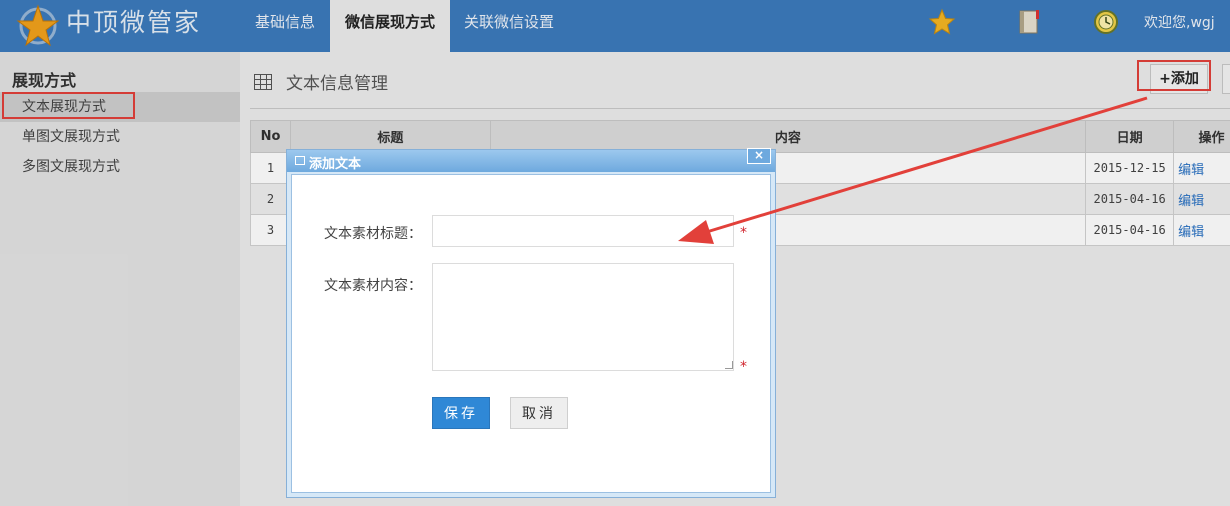 The image size is (1230, 506). Describe the element at coordinates (1029, 22) in the screenshot. I see `notebook-icon` at that location.